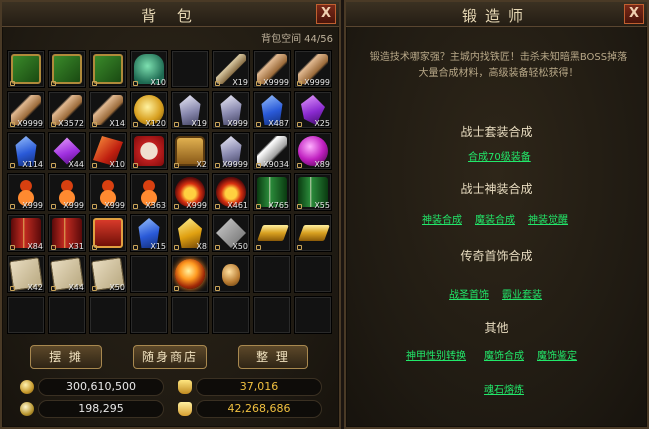  Describe the element at coordinates (273, 357) in the screenshot. I see `sort-button: 整 理` at that location.